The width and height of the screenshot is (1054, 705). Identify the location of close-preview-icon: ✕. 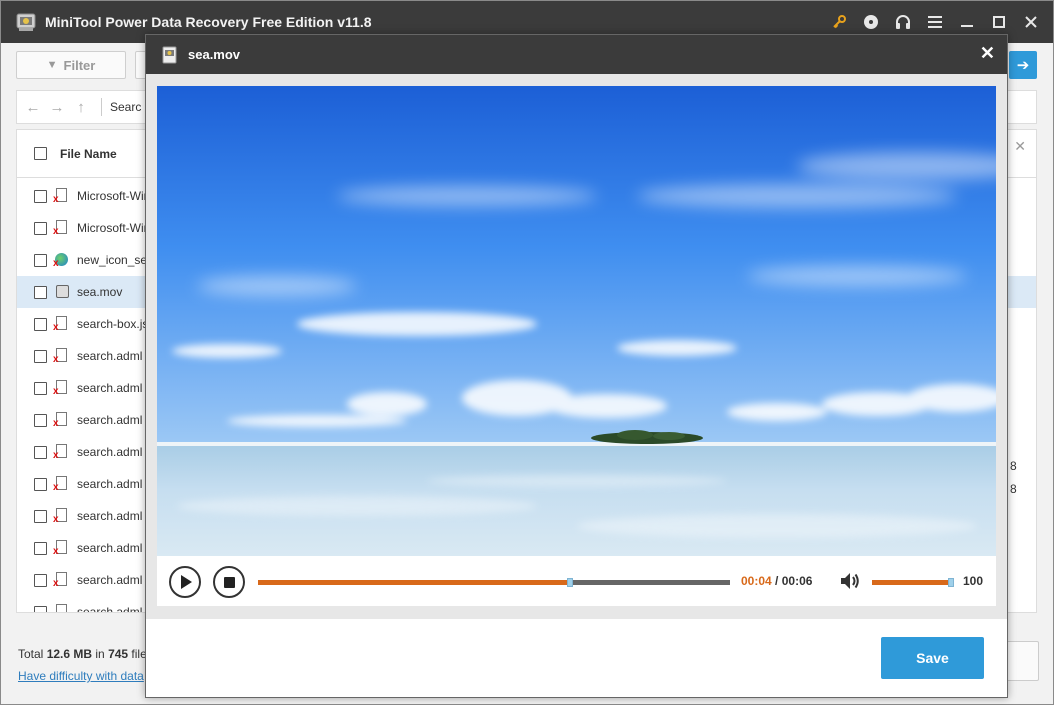
(987, 53).